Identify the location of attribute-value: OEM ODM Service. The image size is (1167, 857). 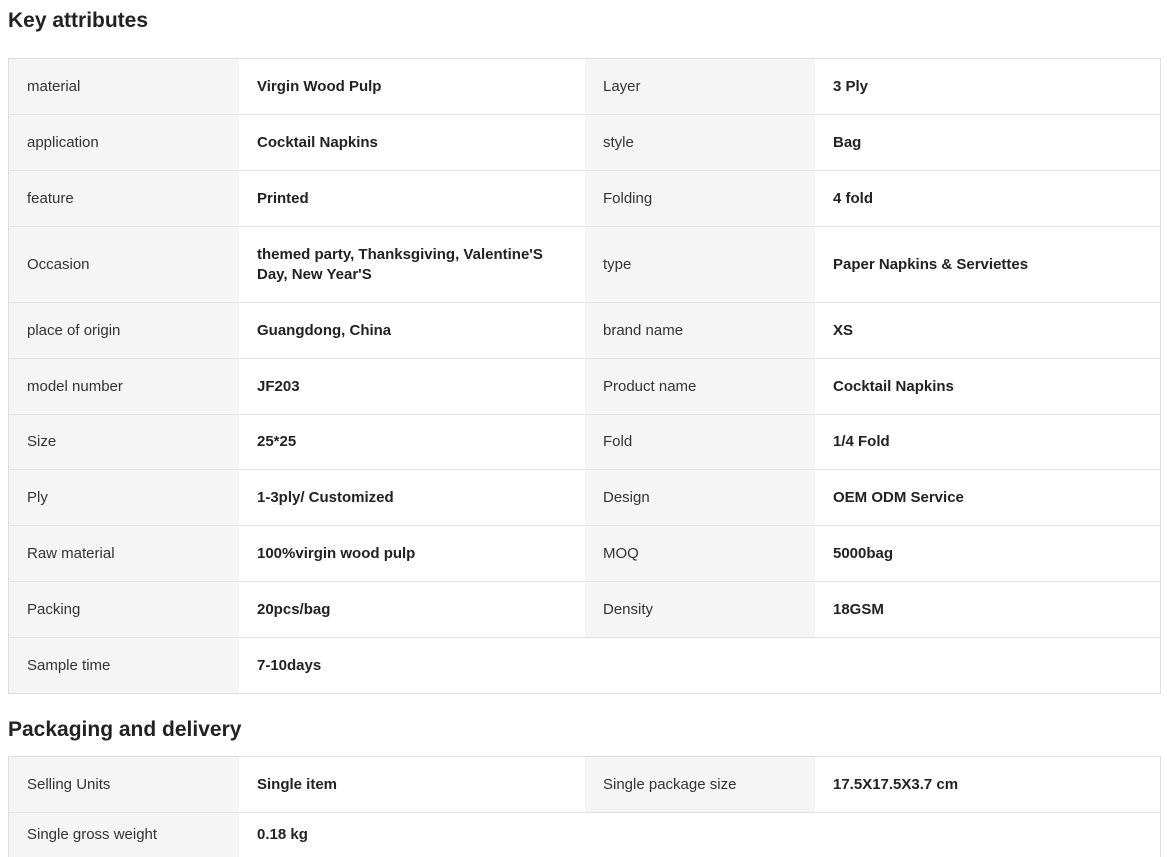
(987, 497).